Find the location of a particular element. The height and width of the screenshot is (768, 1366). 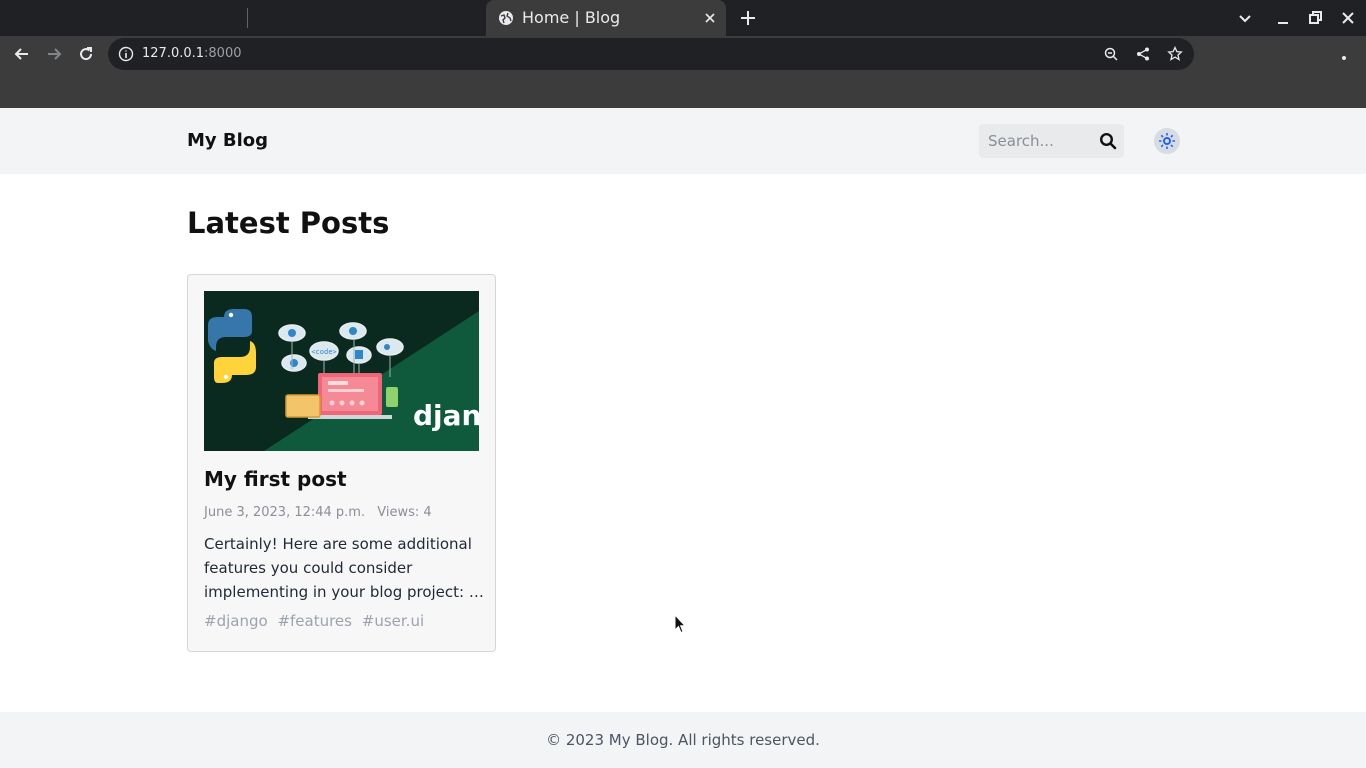

sun-icon is located at coordinates (1167, 141).